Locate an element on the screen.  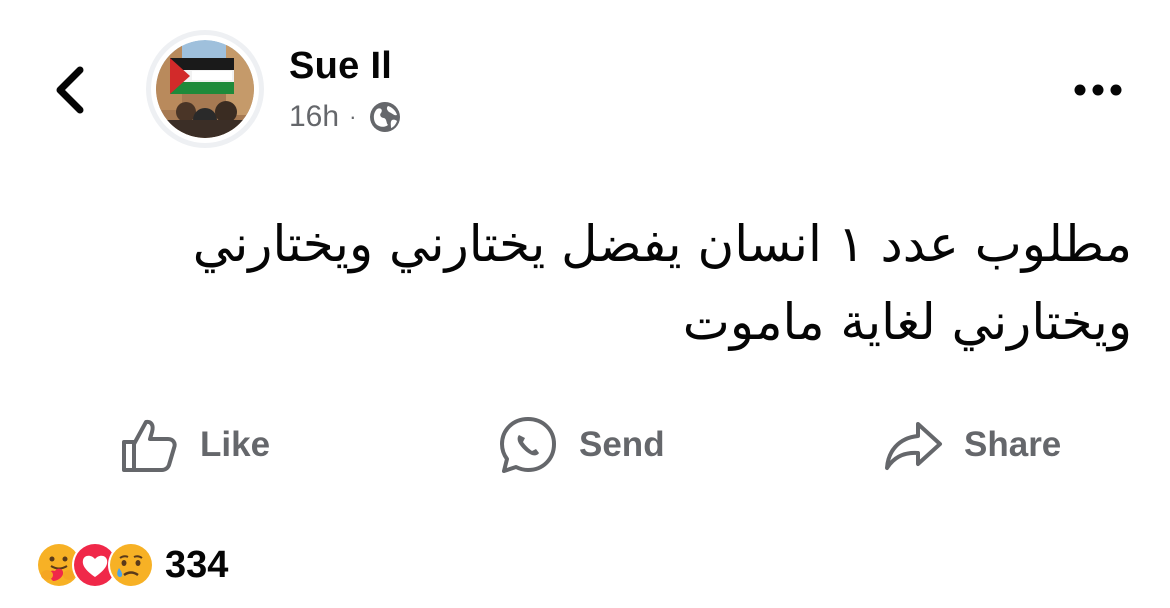
send-button: Send is located at coordinates (581, 445).